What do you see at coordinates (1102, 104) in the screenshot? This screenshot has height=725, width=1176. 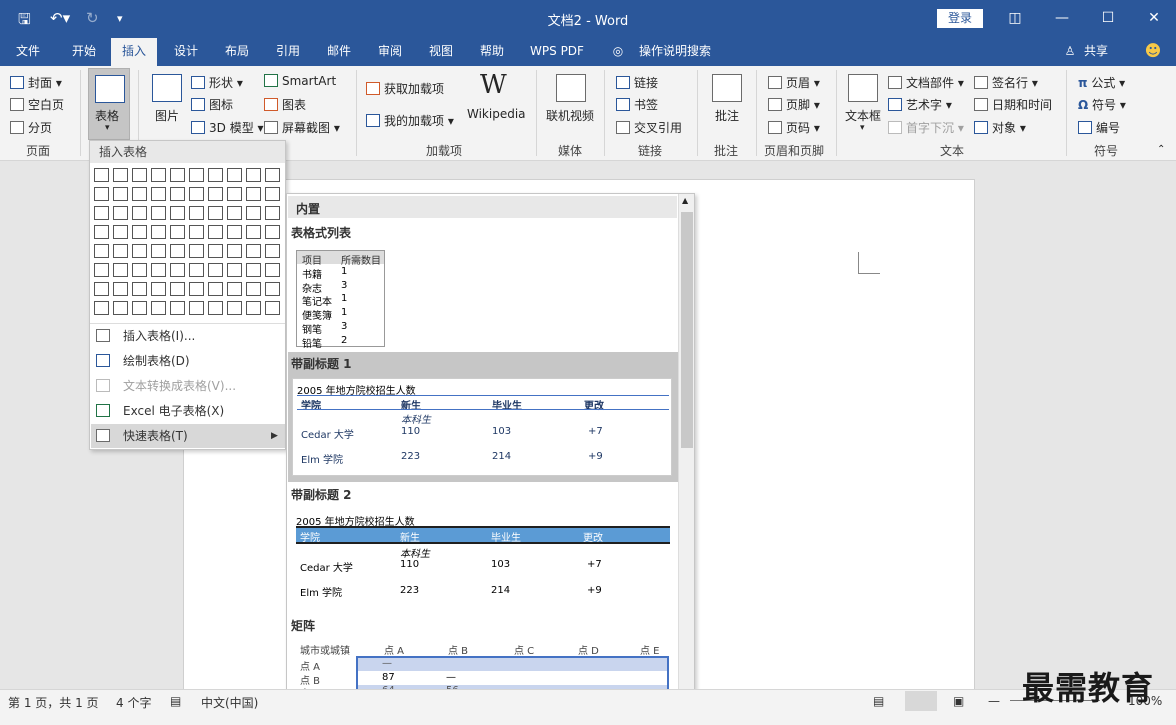 I see `symbol-button: Ω 符号 ▾` at bounding box center [1102, 104].